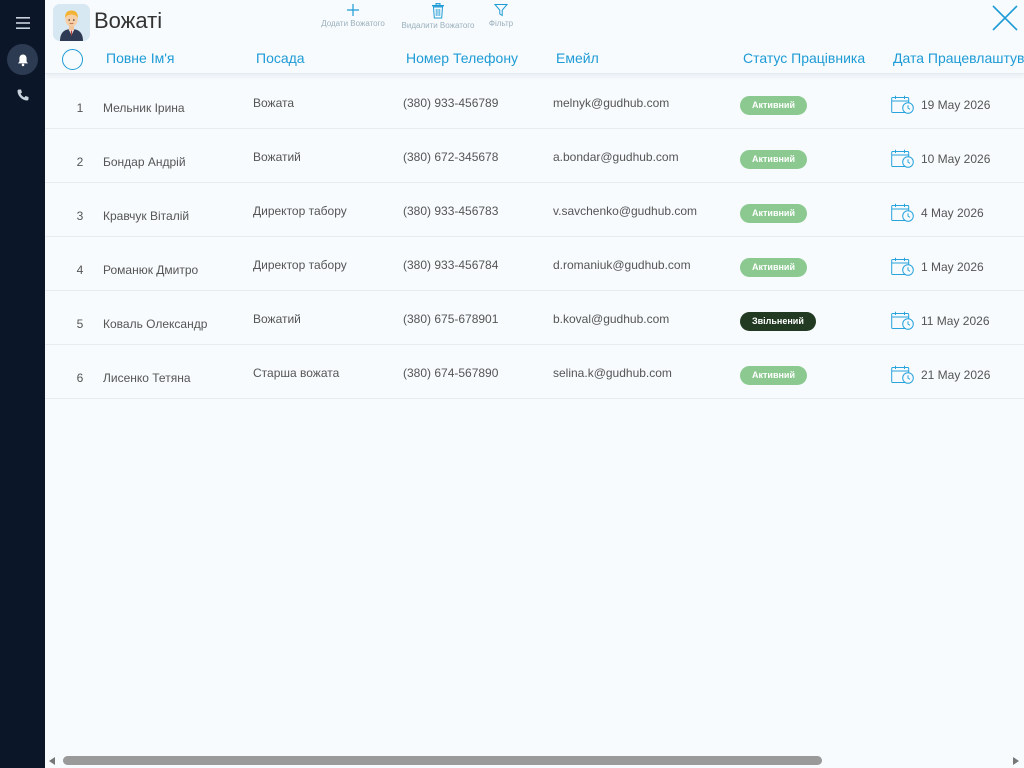  I want to click on hire-date-cell: 11 May 2026, so click(940, 321).